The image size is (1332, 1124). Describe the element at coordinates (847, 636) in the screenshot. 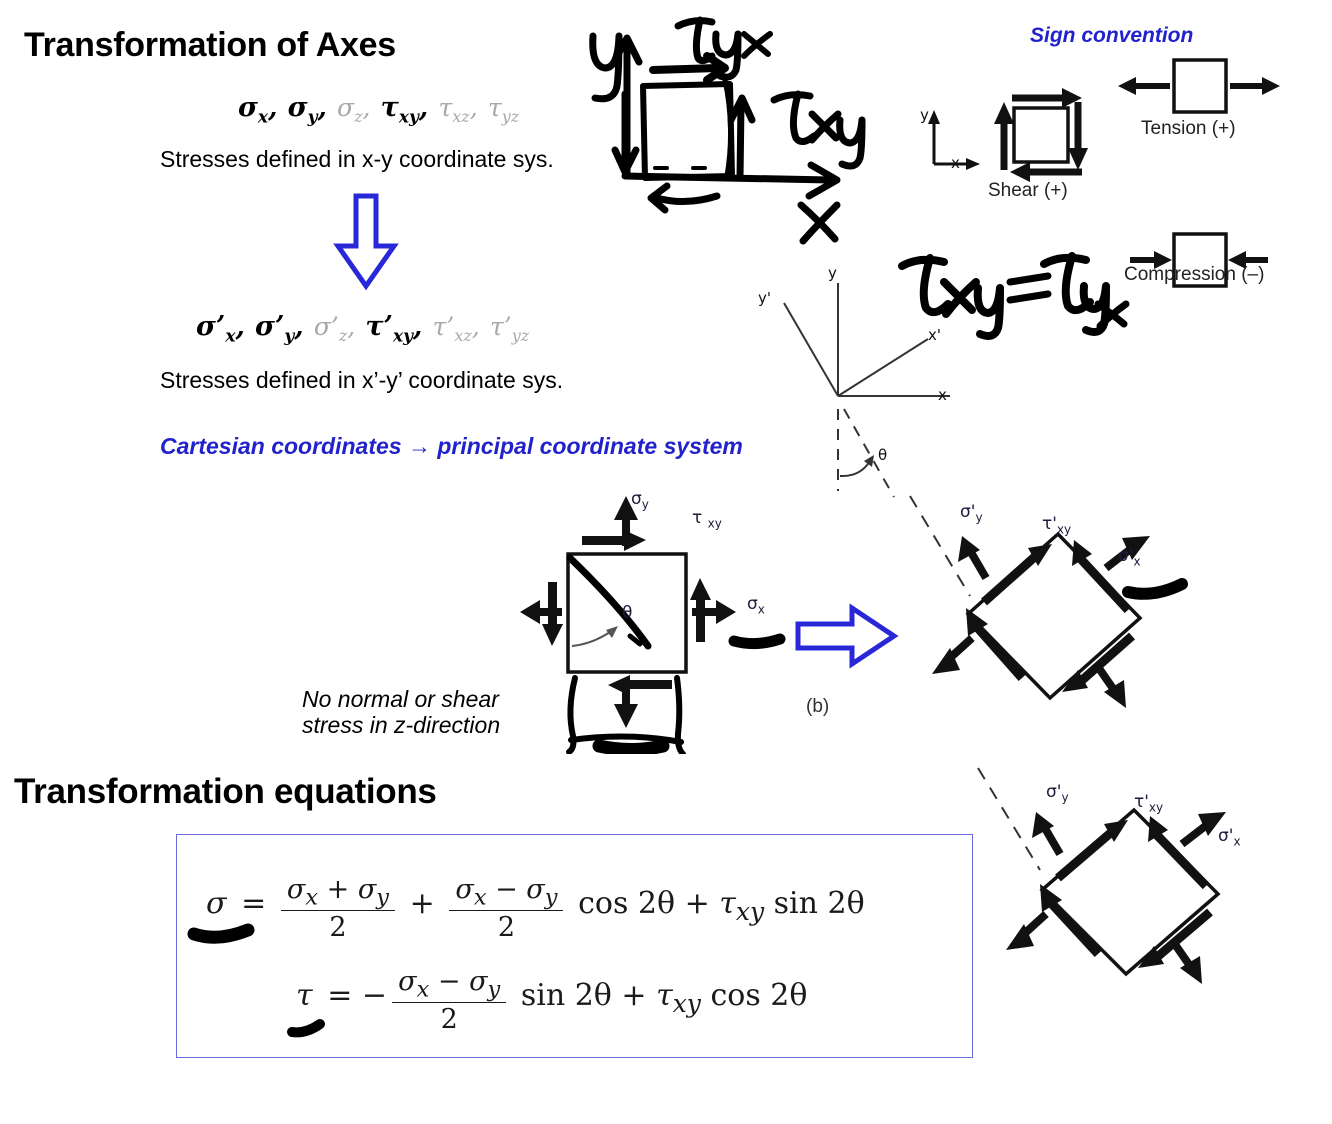

I see `blue-right-arrow-icon` at that location.